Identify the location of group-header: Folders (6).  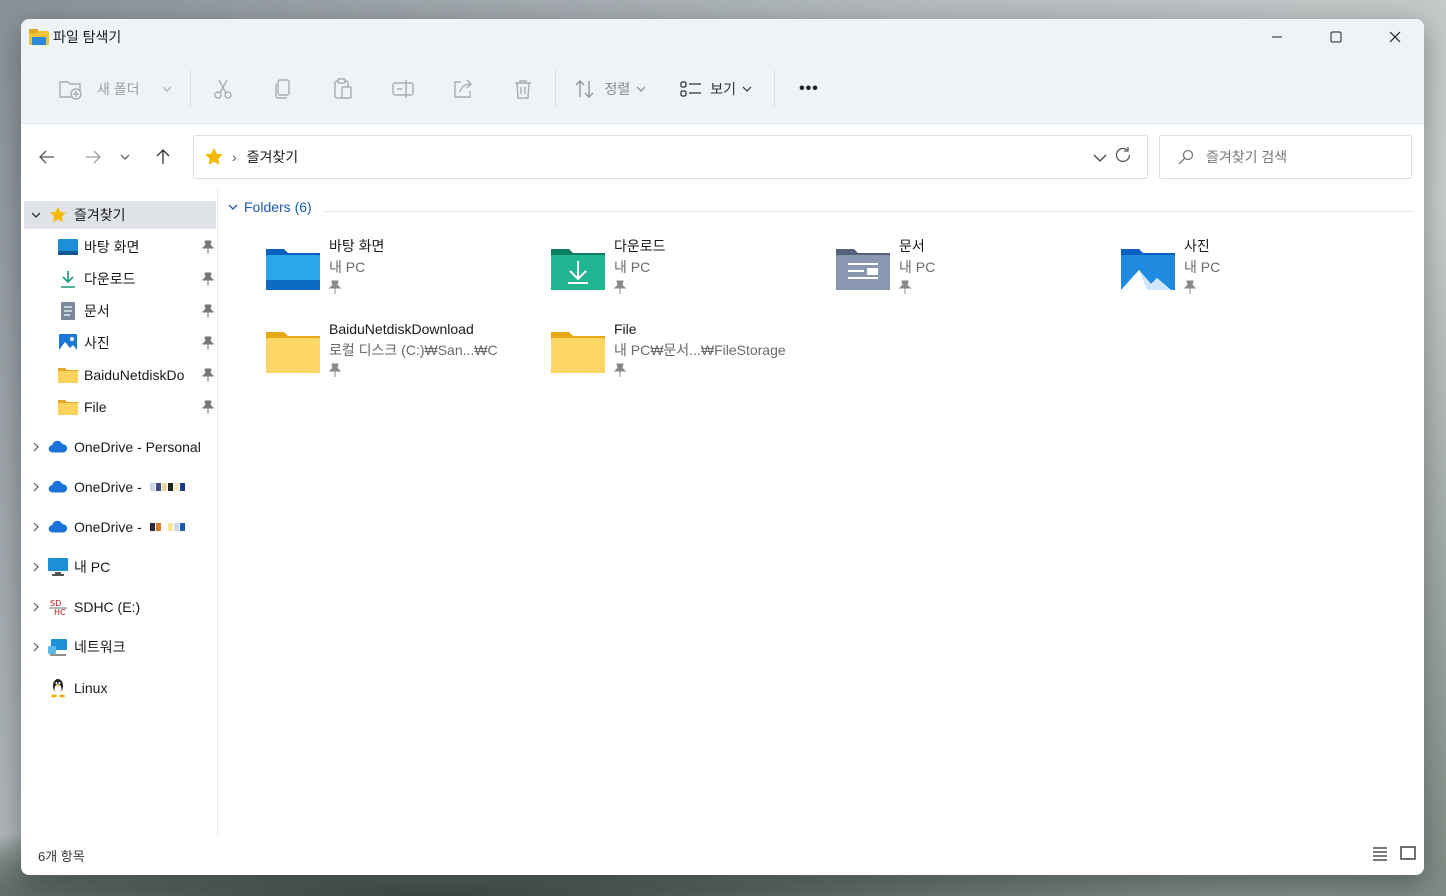
(270, 207).